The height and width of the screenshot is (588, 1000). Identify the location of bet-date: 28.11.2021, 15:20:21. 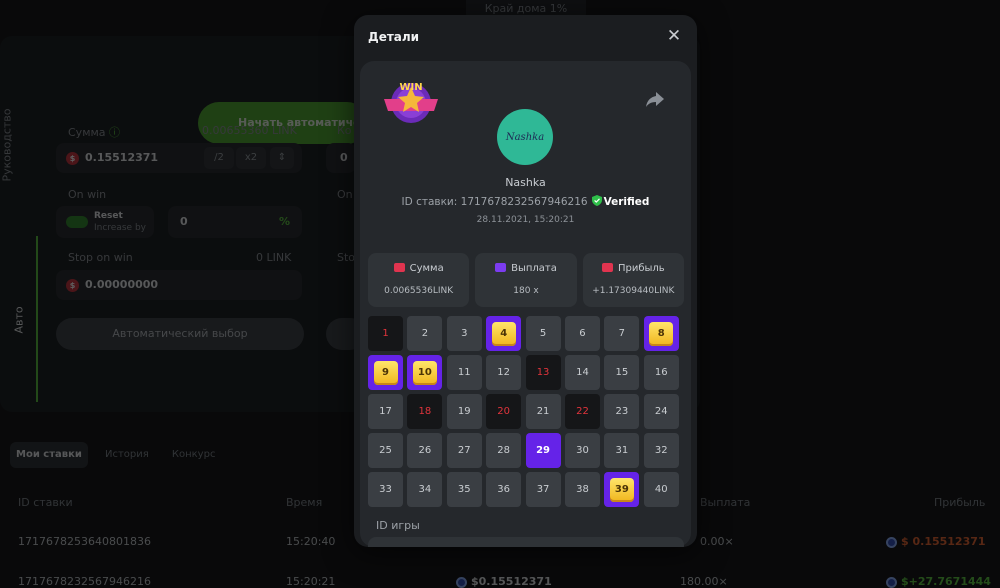
(525, 220).